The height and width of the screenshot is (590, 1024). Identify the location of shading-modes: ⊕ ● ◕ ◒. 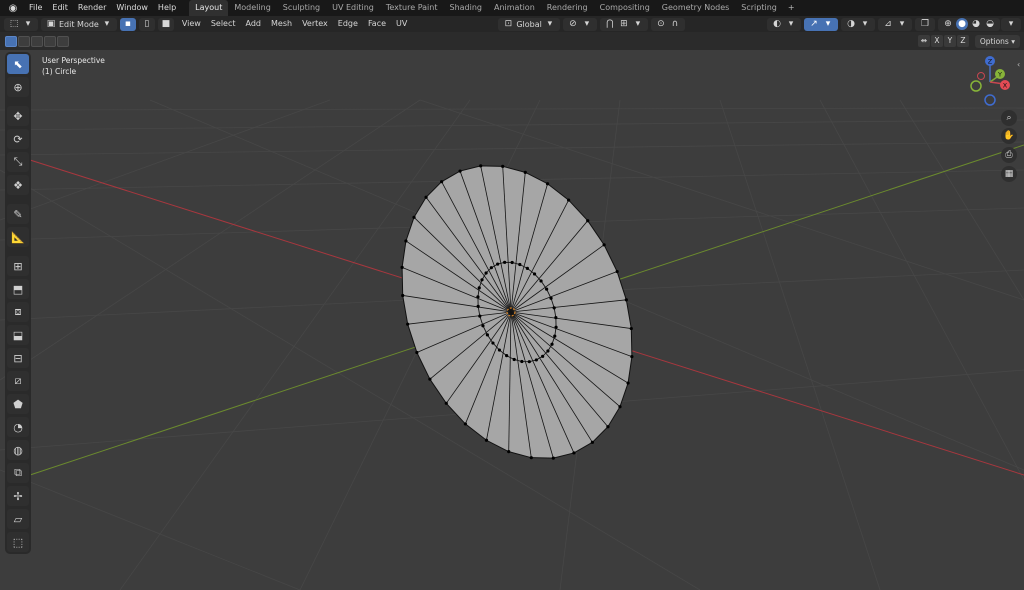
(969, 24).